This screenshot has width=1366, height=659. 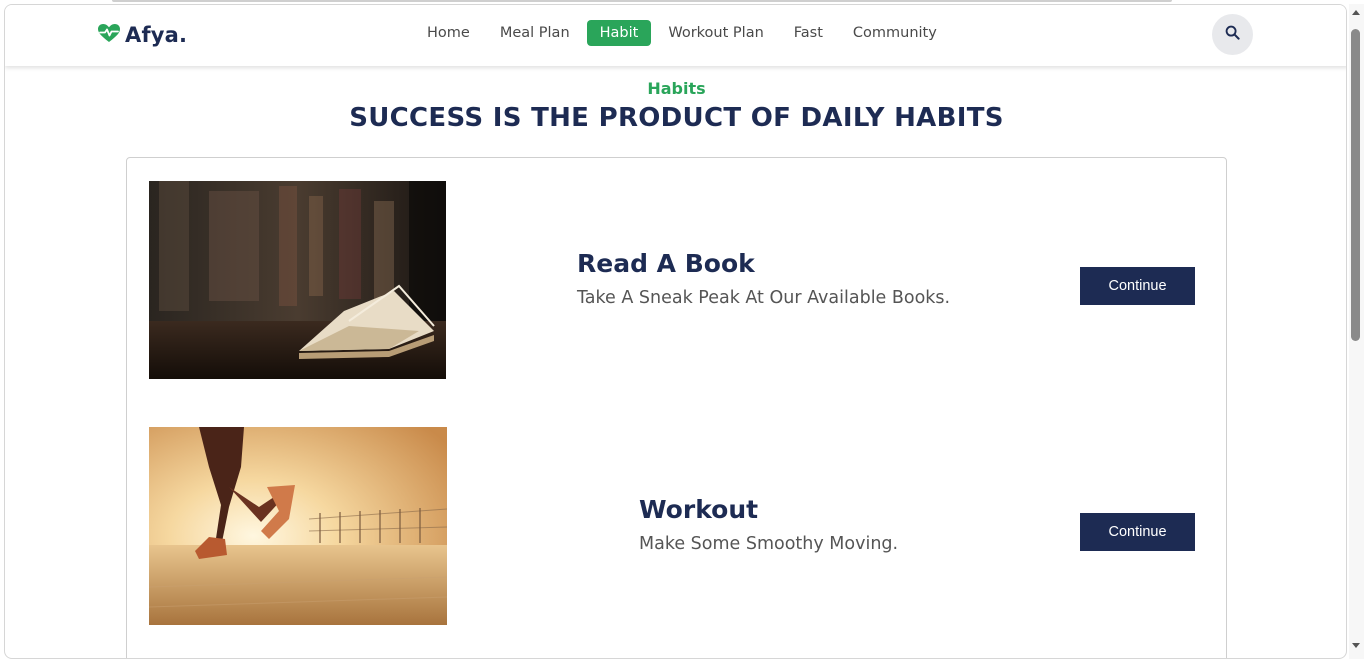 I want to click on page-title: SUCCESS IS THE PRODUCT OF DAILY HABITS, so click(x=676, y=118).